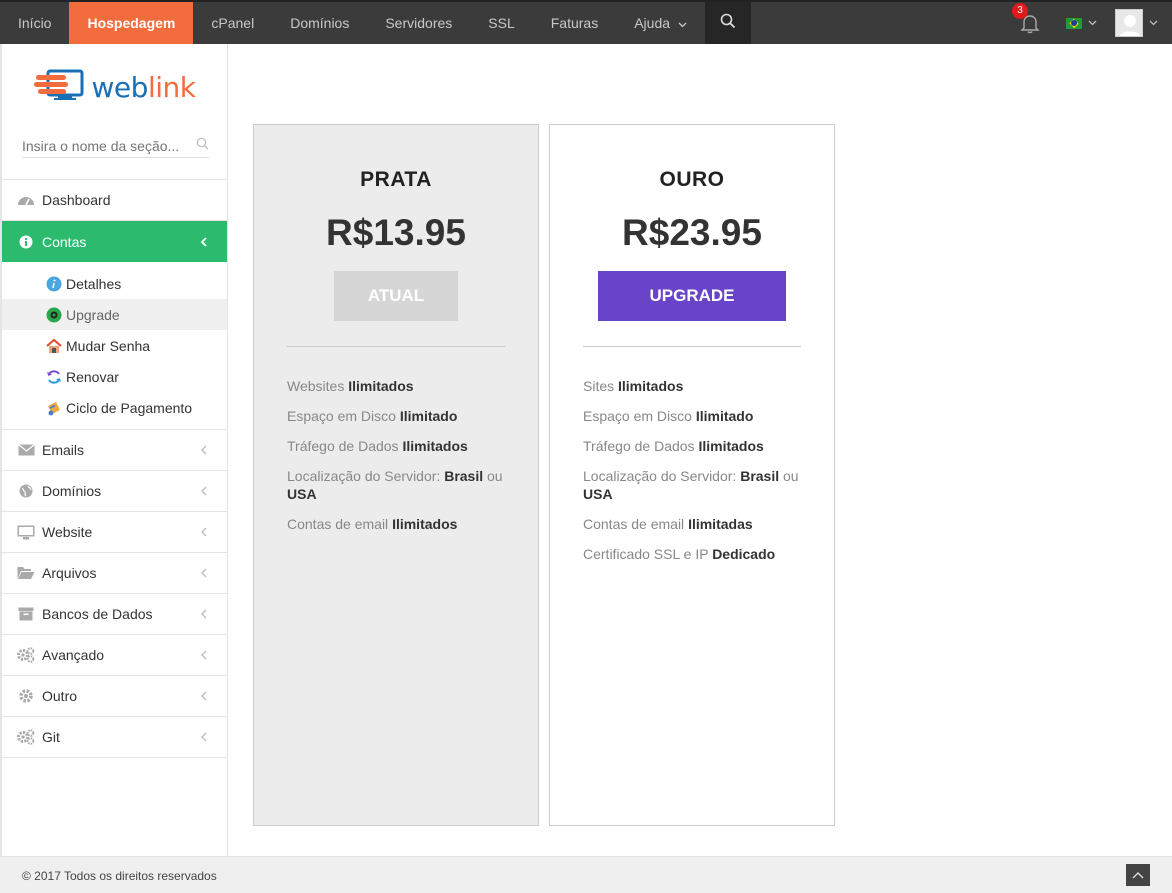  I want to click on feature-item: Websites Ilimitados, so click(396, 386).